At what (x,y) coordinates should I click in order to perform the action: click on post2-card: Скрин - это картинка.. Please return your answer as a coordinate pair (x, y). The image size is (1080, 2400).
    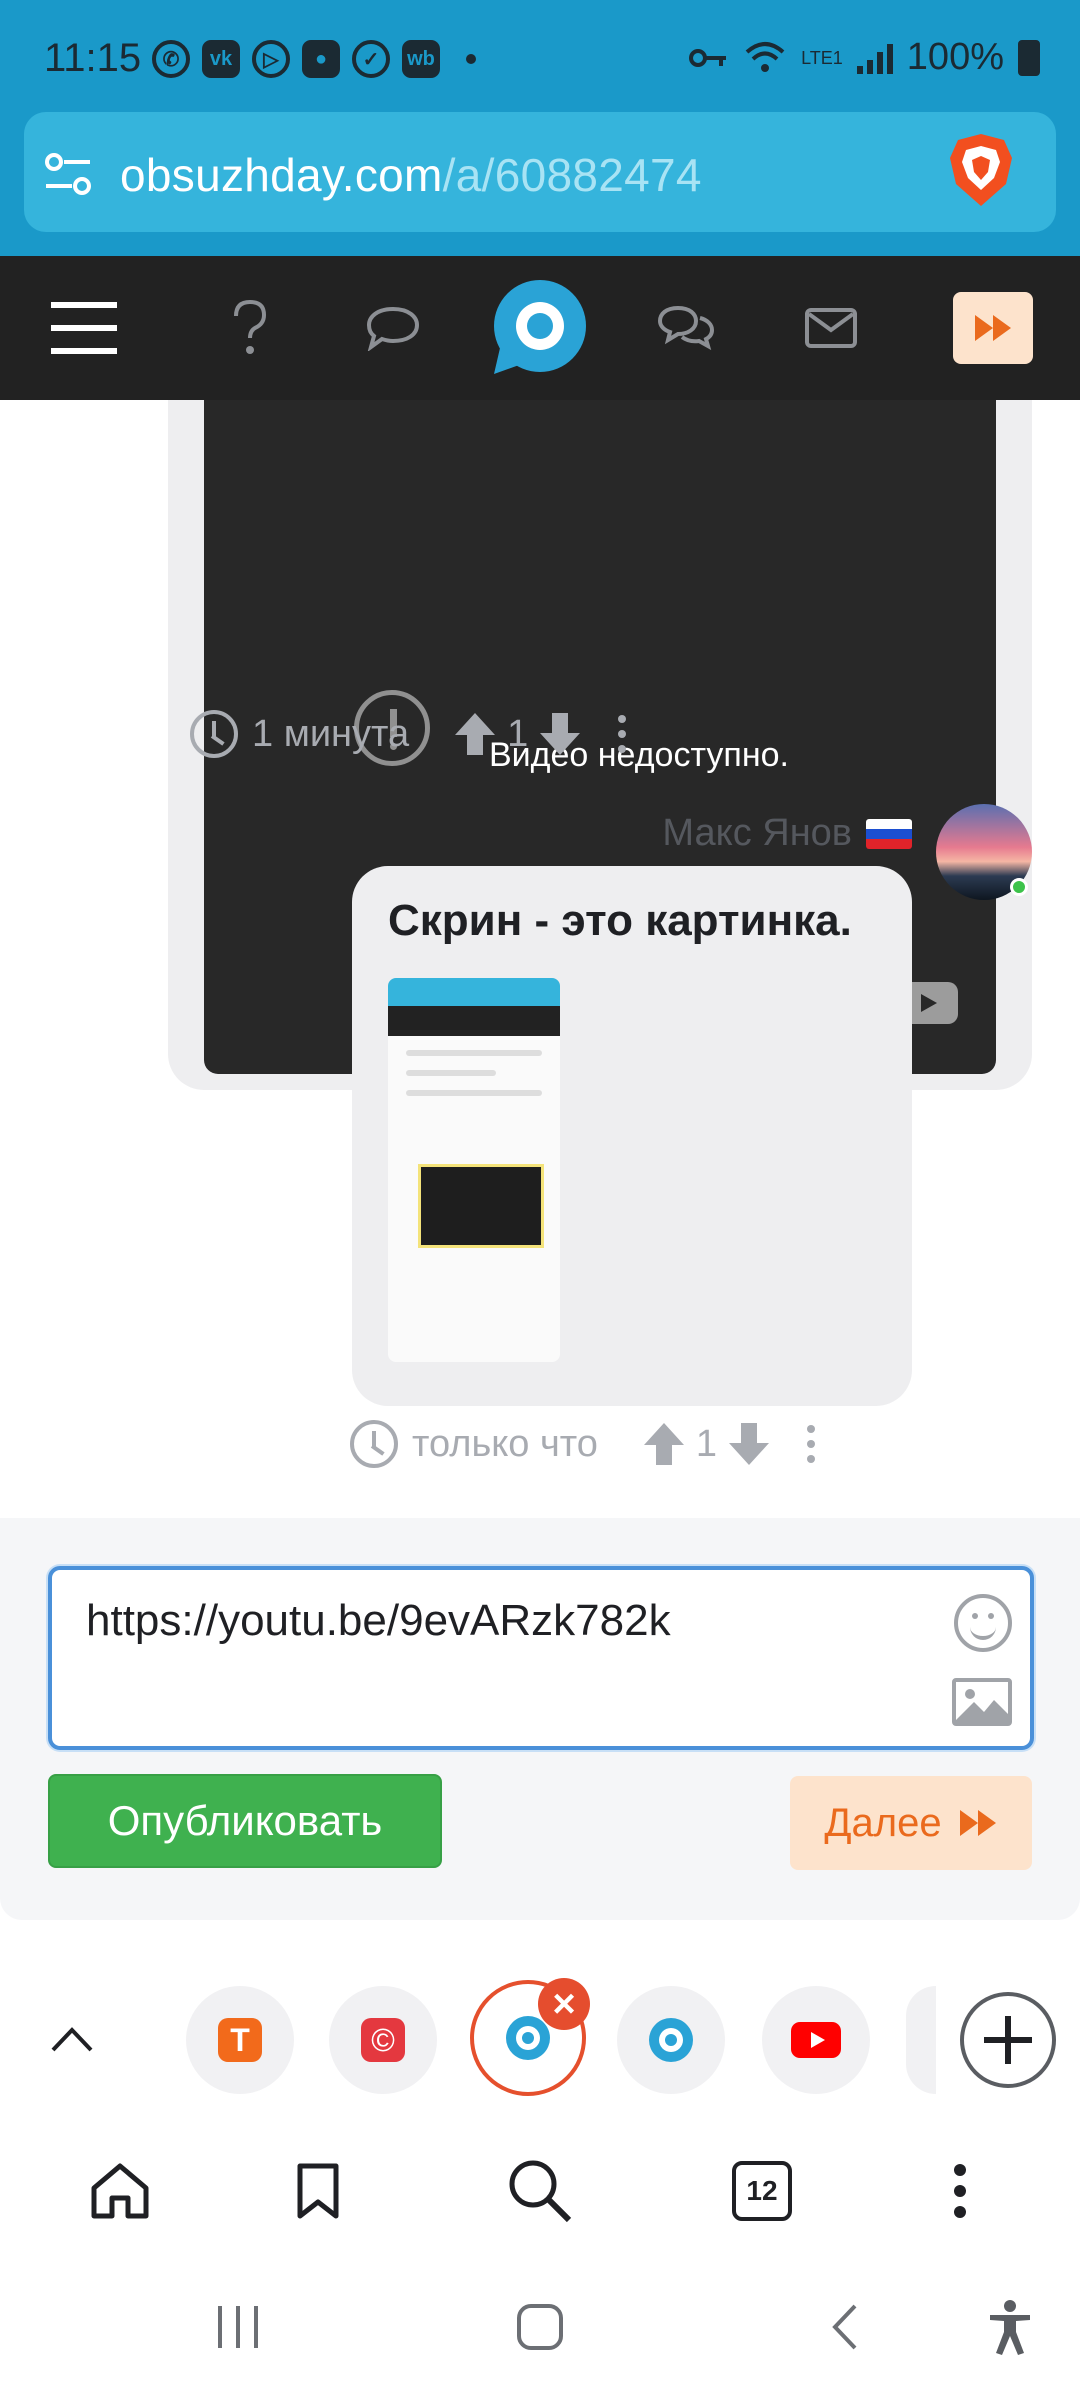
    Looking at the image, I should click on (632, 1136).